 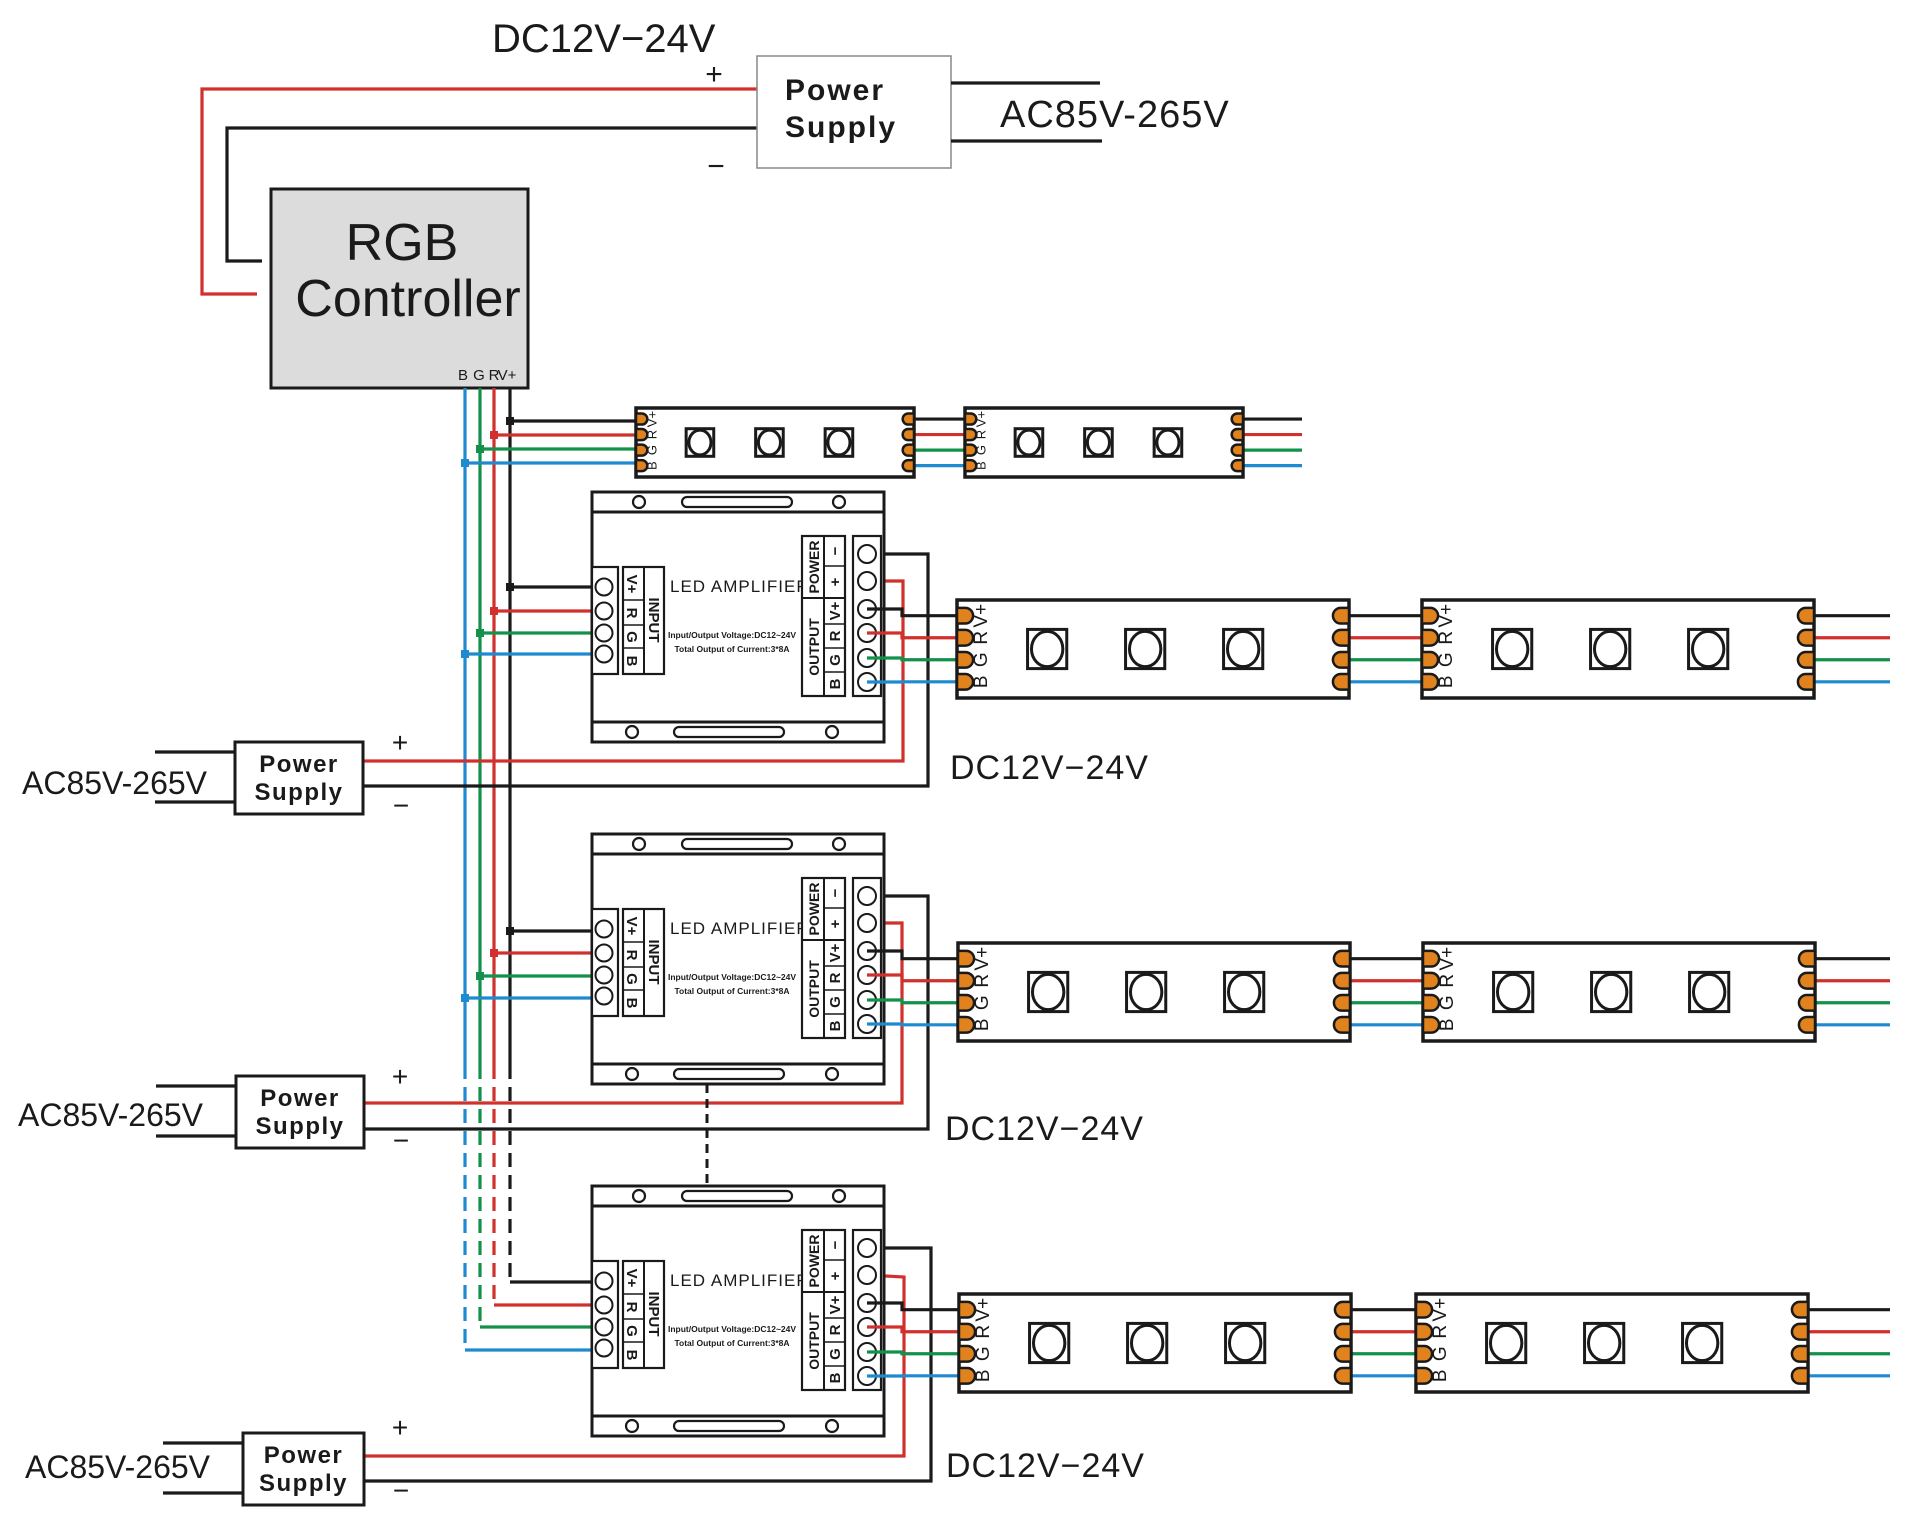 I want to click on main-dc-voltage-label: DC12V−24V, so click(x=604, y=39).